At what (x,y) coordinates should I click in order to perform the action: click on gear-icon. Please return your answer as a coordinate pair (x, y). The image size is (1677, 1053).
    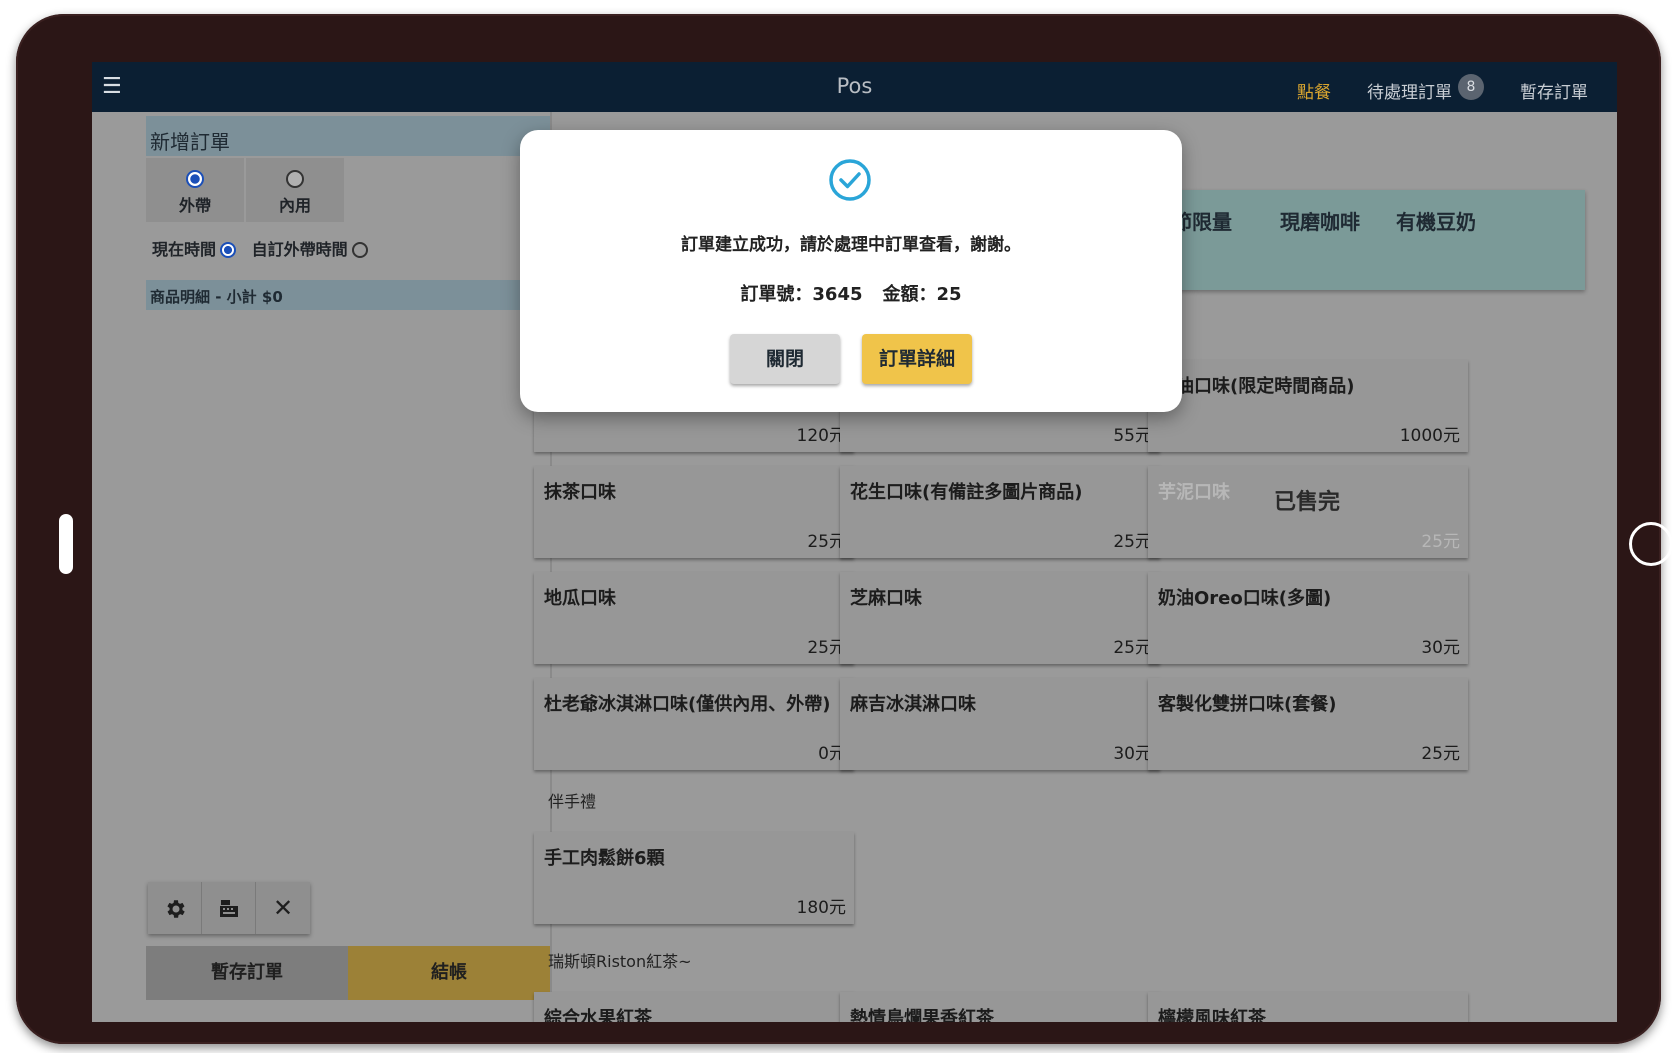
    Looking at the image, I should click on (175, 909).